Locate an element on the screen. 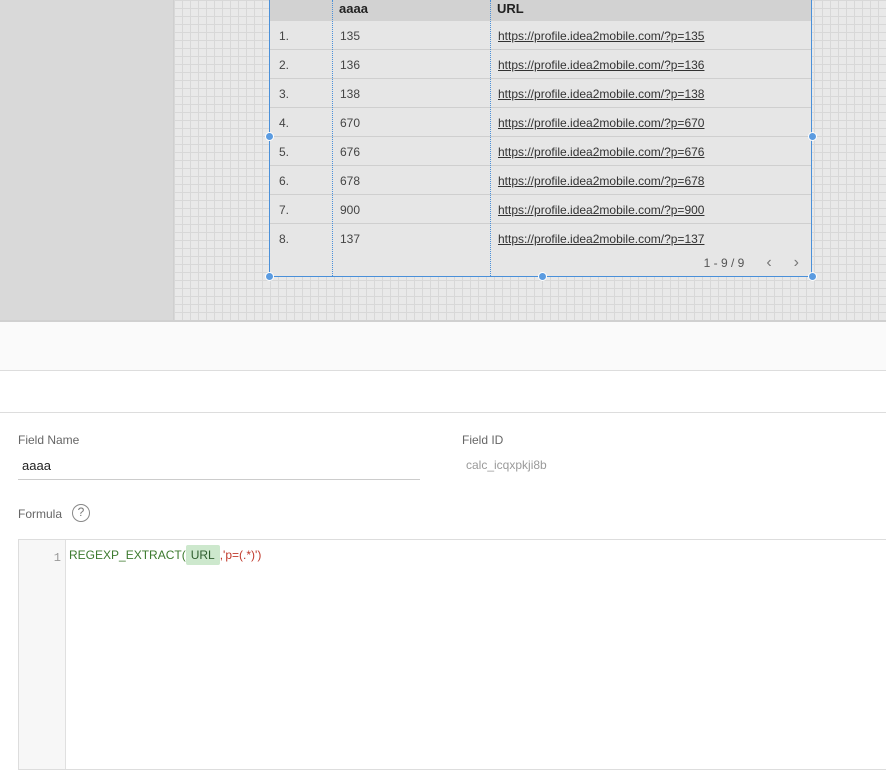  row-url-link: https://profile.idea2mobile.com/?p=900 is located at coordinates (601, 210).